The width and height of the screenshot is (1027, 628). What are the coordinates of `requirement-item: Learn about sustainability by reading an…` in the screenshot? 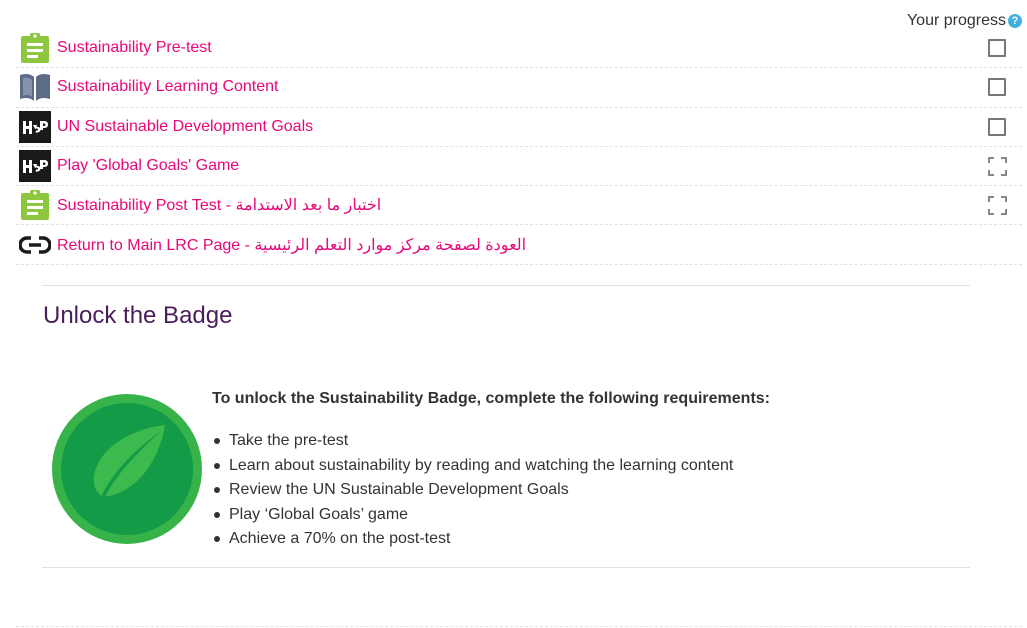 It's located at (472, 466).